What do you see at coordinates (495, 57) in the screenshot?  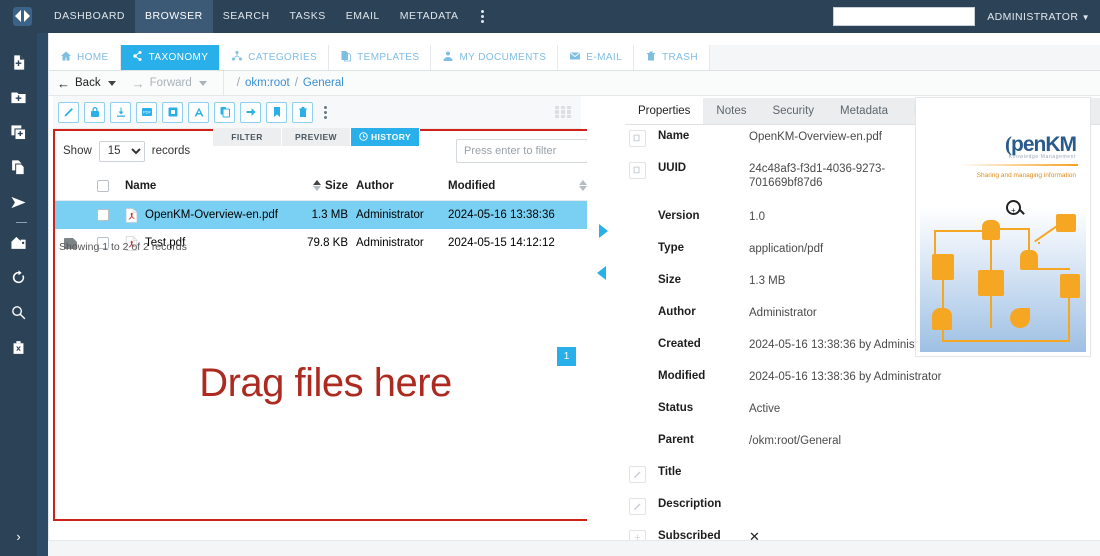 I see `module-tab-my-documents: MY DOCUMENTS` at bounding box center [495, 57].